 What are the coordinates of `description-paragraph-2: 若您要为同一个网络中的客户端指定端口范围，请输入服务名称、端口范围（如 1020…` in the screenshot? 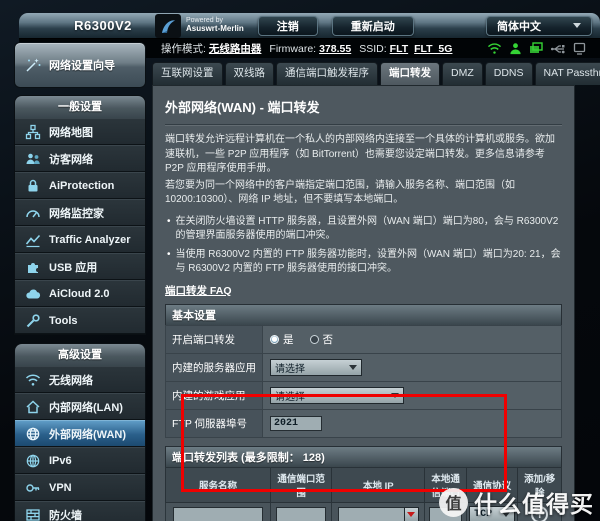 It's located at (340, 192).